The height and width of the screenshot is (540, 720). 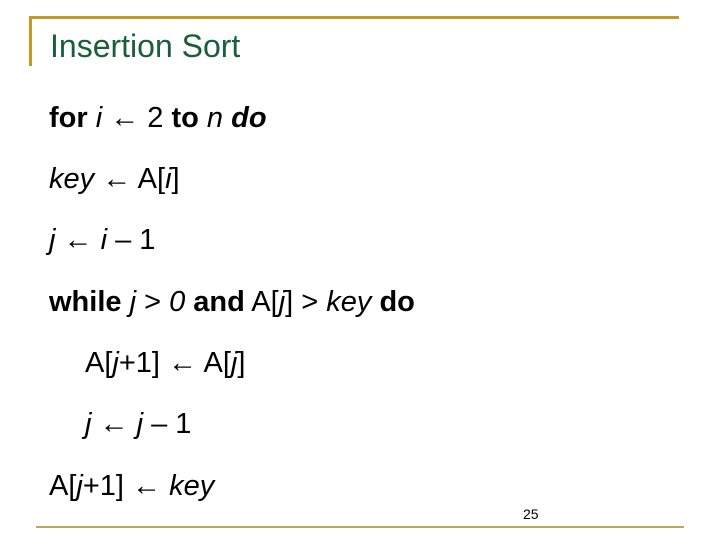 I want to click on assign-text: ← A[, so click(x=130, y=179).